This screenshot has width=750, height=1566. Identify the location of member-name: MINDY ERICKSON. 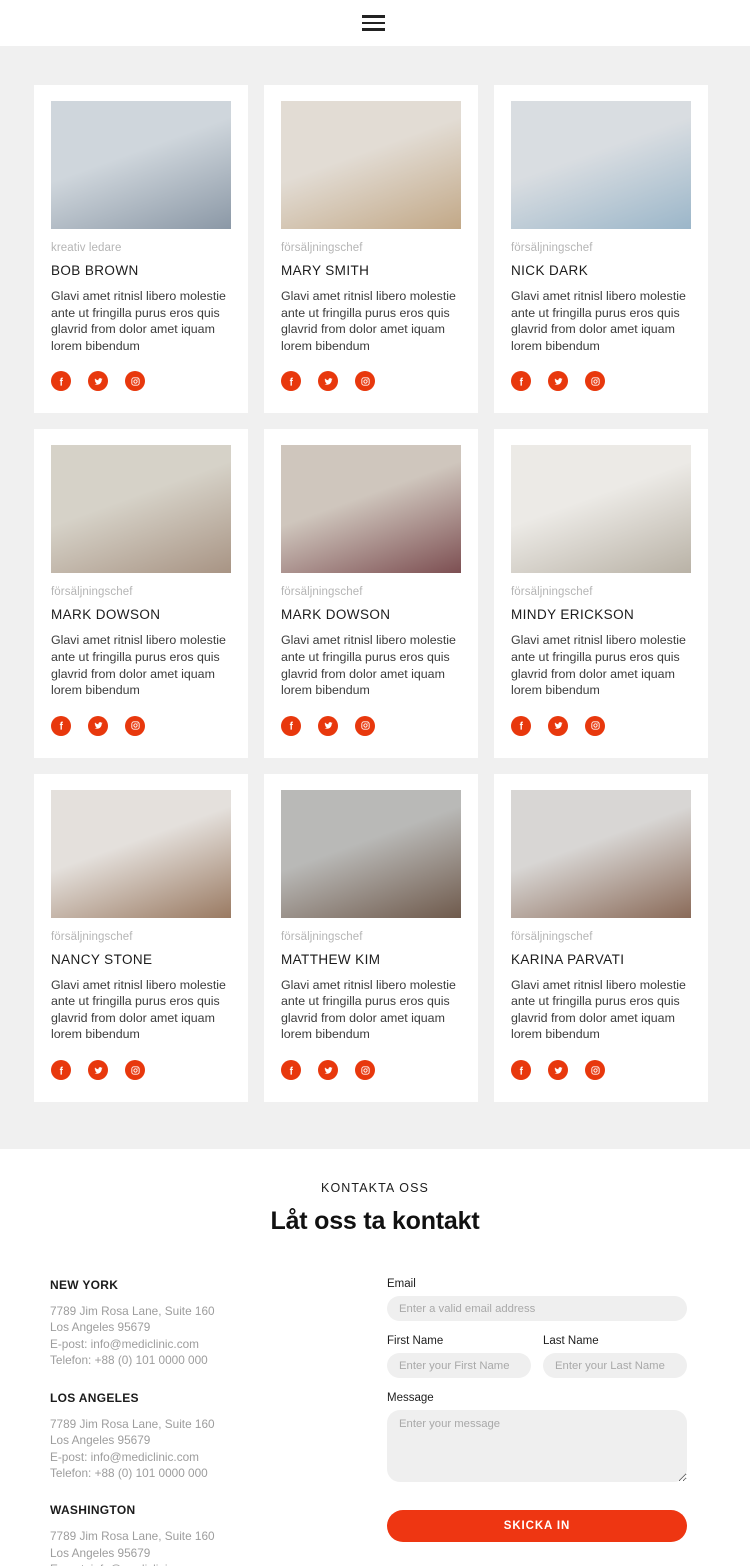
(573, 615).